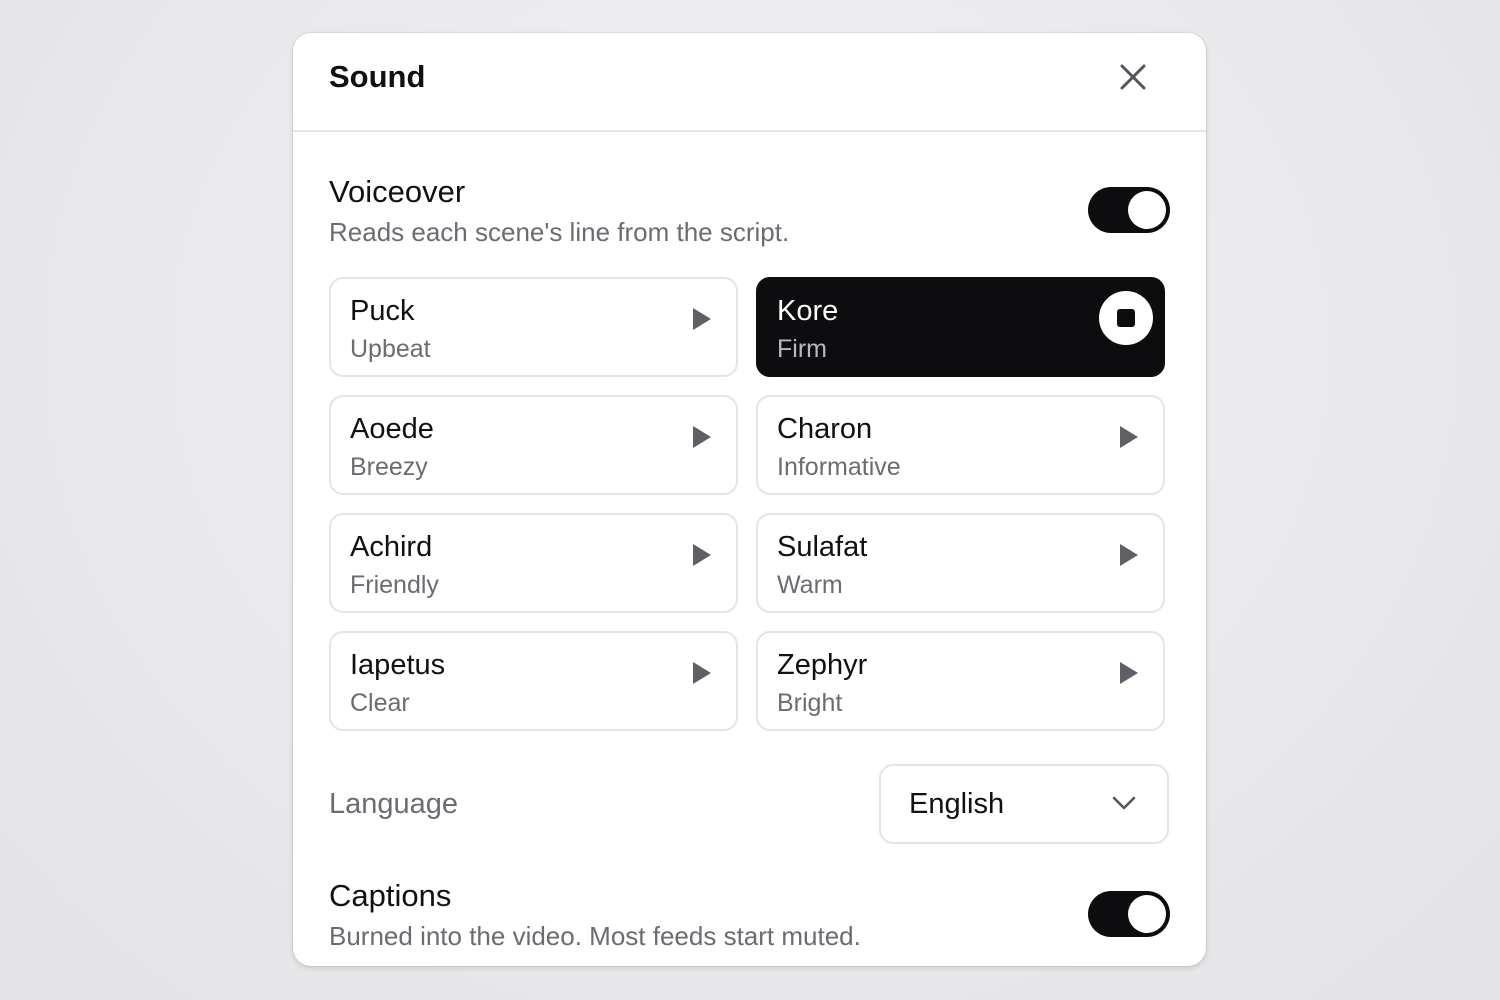 The height and width of the screenshot is (1000, 1500). Describe the element at coordinates (390, 895) in the screenshot. I see `captions-title: Captions` at that location.